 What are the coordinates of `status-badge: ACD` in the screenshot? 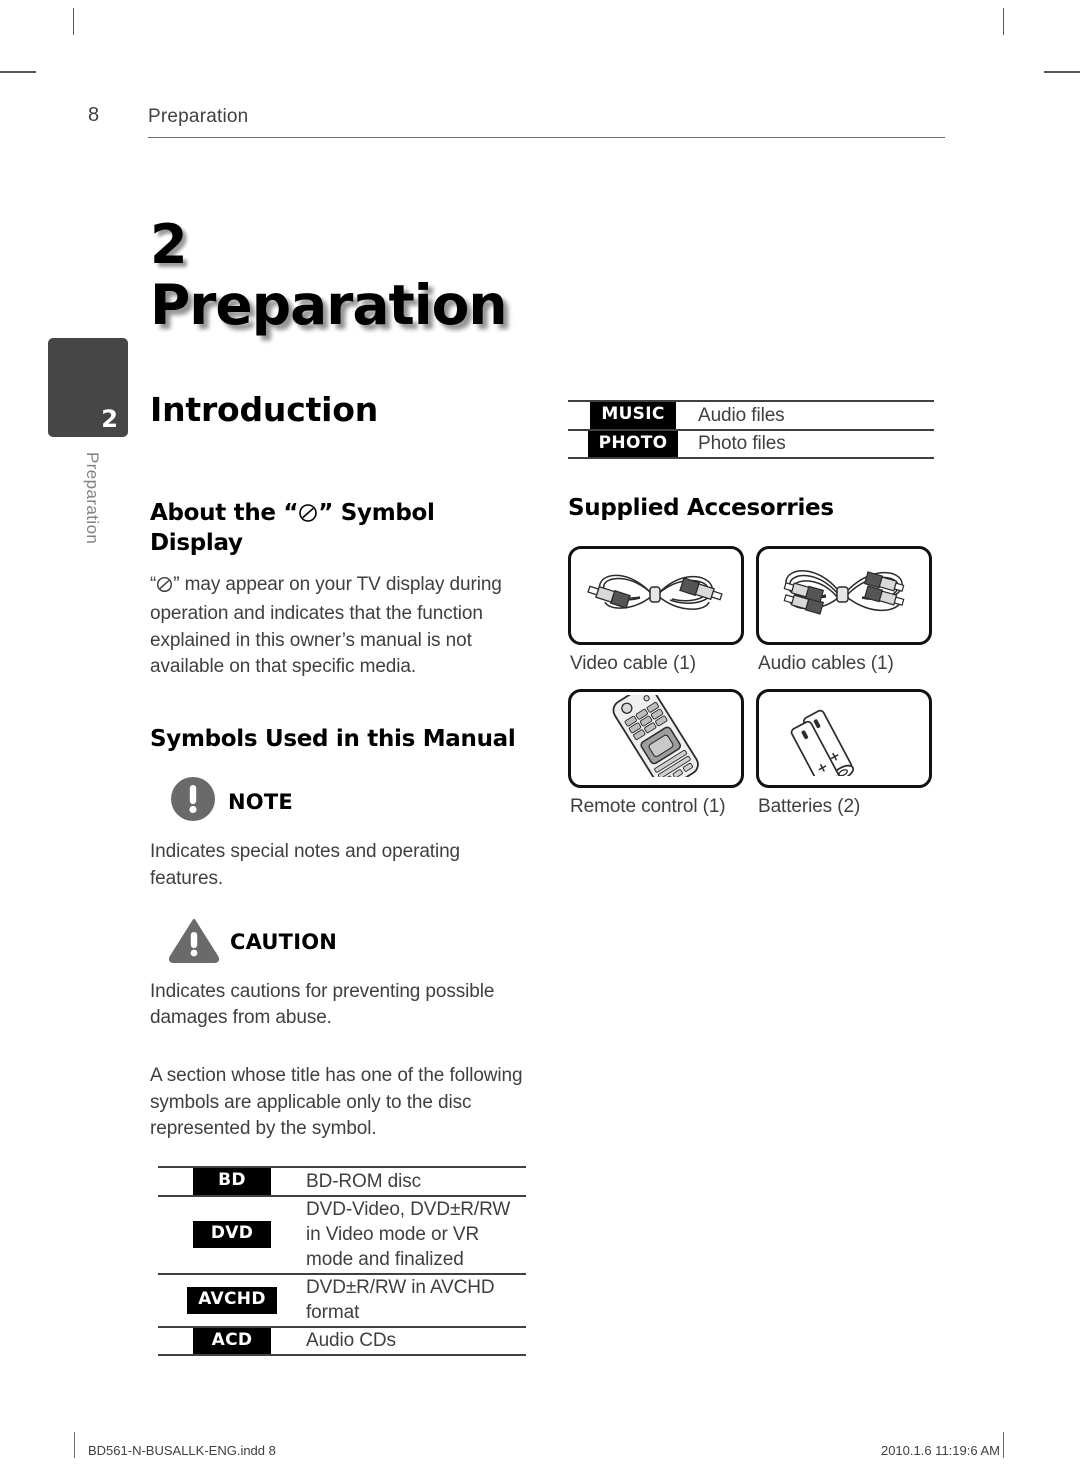 It's located at (232, 1341).